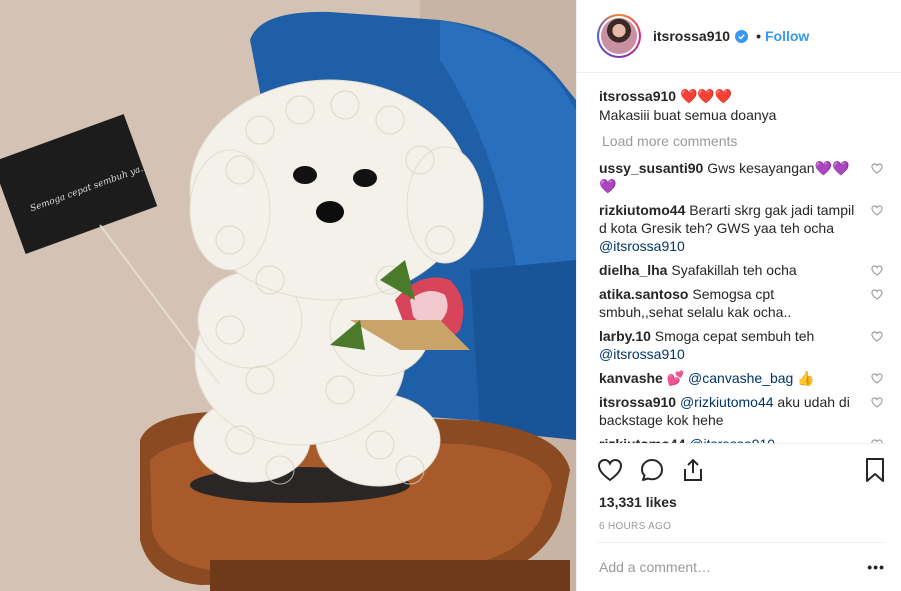 This screenshot has height=591, width=901. I want to click on comment-text: rizkiutomo44 @itsrossa910, so click(735, 439).